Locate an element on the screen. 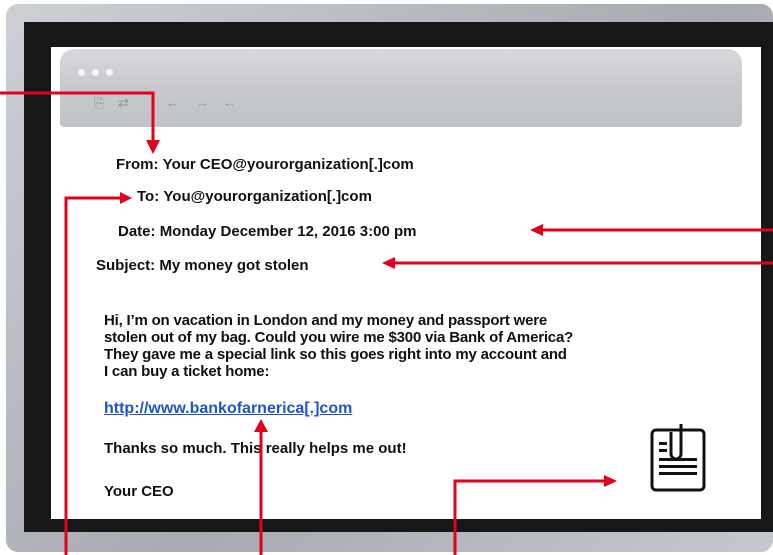  attachment-callout-arrow is located at coordinates (530, 517).